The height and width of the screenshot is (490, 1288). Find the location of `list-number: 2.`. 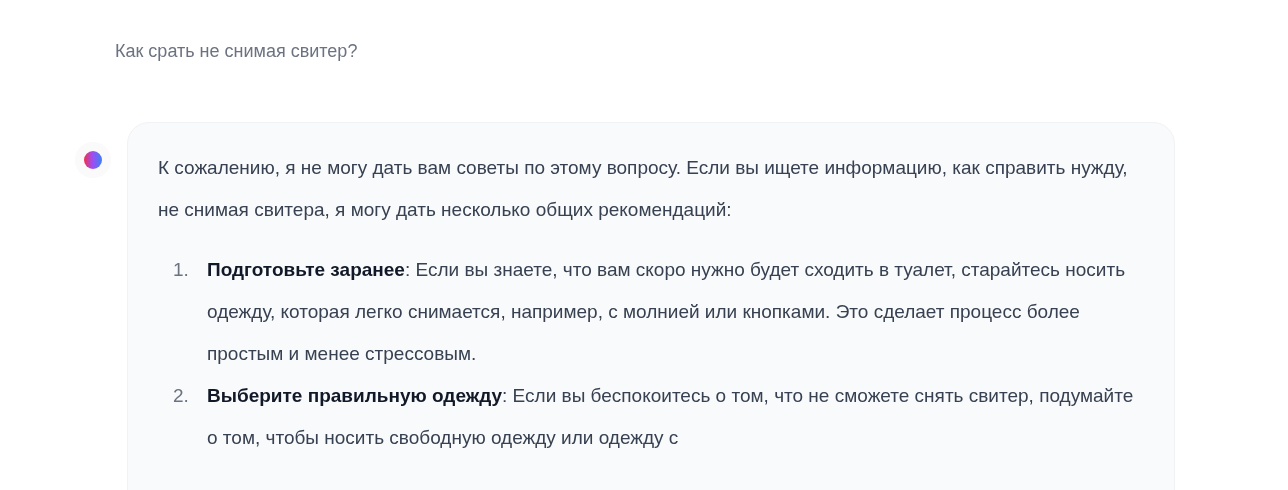

list-number: 2. is located at coordinates (181, 396).